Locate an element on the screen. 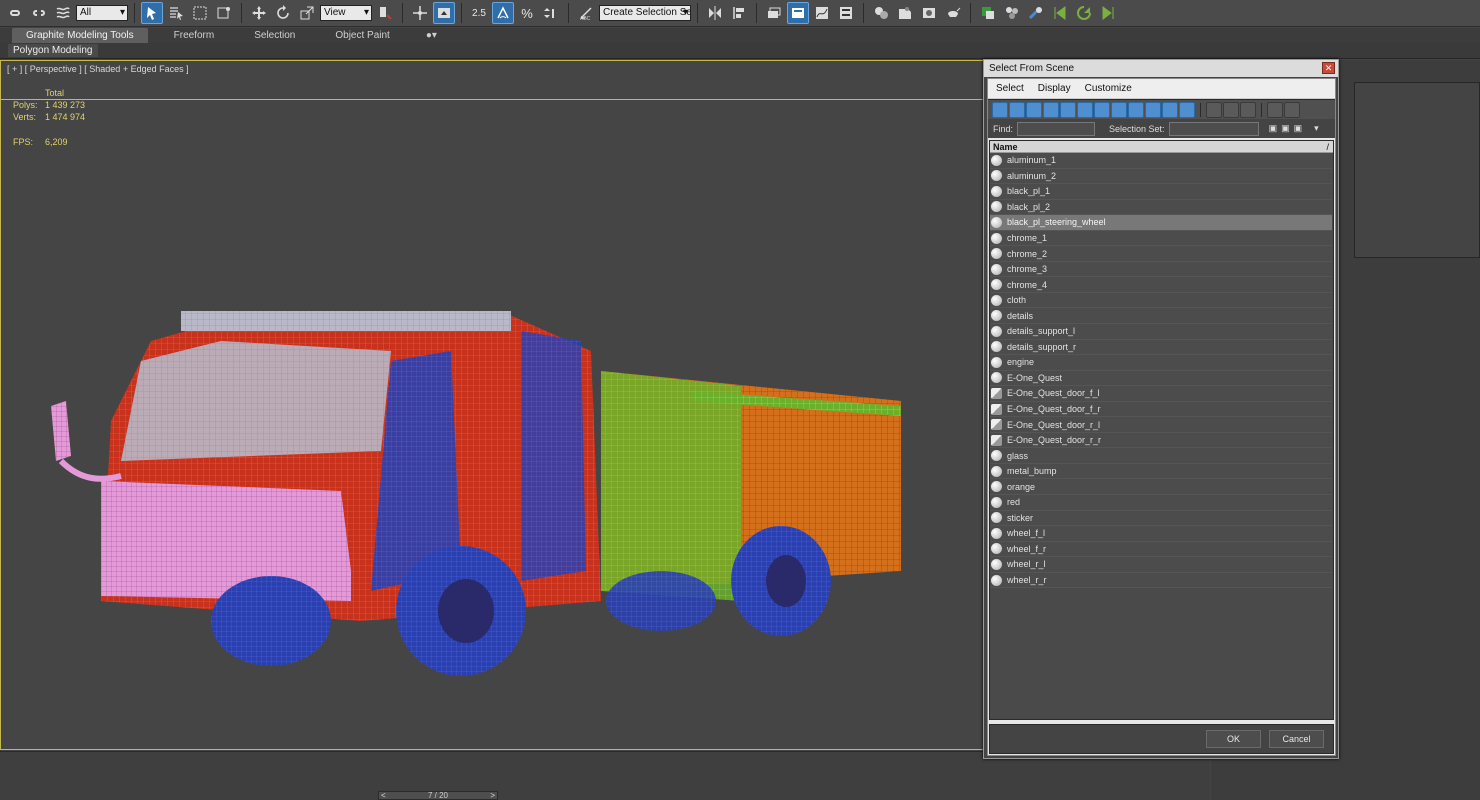 The width and height of the screenshot is (1480, 800). display-helpers-icon is located at coordinates (1068, 109).